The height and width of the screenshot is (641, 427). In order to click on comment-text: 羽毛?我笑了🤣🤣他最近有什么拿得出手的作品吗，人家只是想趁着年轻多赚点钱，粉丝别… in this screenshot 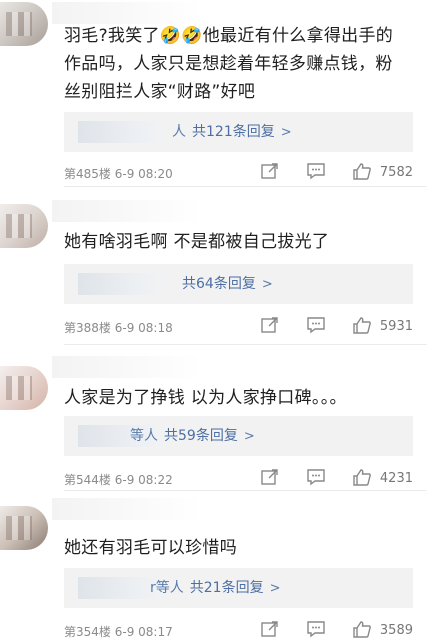, I will do `click(229, 64)`.